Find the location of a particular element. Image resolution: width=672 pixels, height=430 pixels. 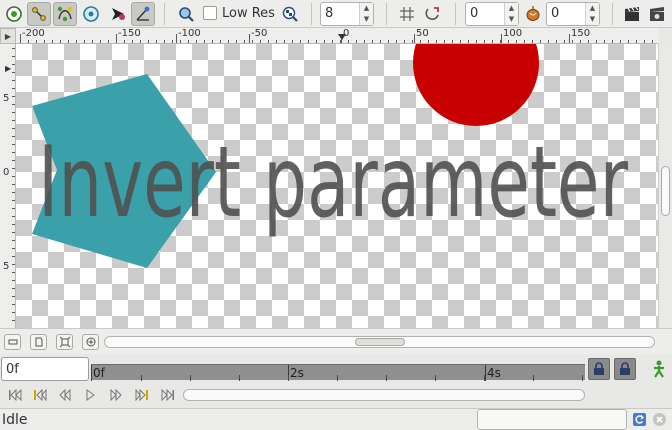

time-label: 2s is located at coordinates (297, 373).